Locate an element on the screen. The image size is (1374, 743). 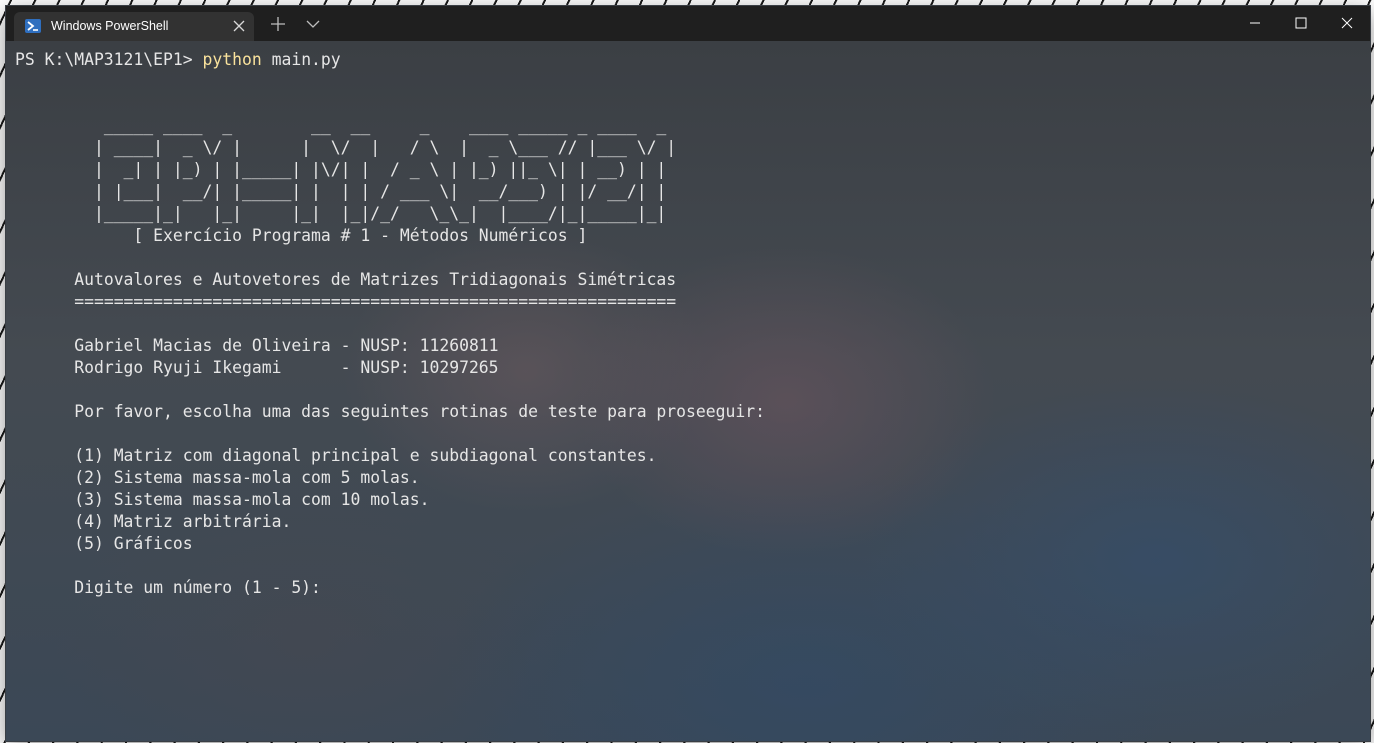
minimize-button is located at coordinates (1255, 23).